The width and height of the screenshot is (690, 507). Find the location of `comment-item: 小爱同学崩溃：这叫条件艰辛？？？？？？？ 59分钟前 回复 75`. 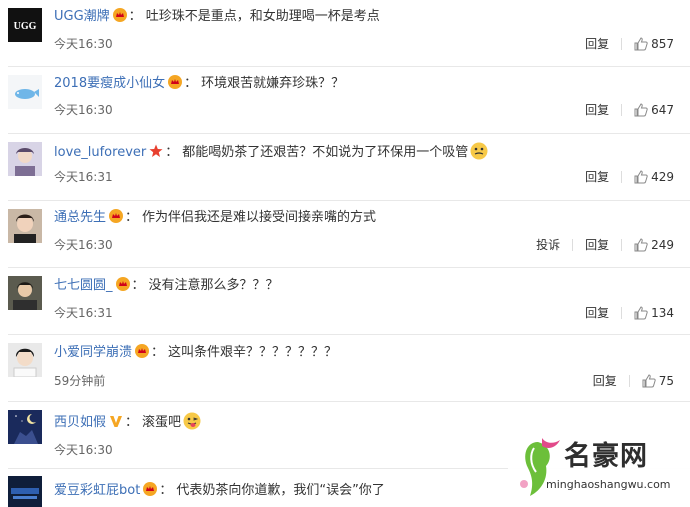

comment-item: 小爱同学崩溃：这叫条件艰辛？？？？？？？ 59分钟前 回复 75 is located at coordinates (345, 368).